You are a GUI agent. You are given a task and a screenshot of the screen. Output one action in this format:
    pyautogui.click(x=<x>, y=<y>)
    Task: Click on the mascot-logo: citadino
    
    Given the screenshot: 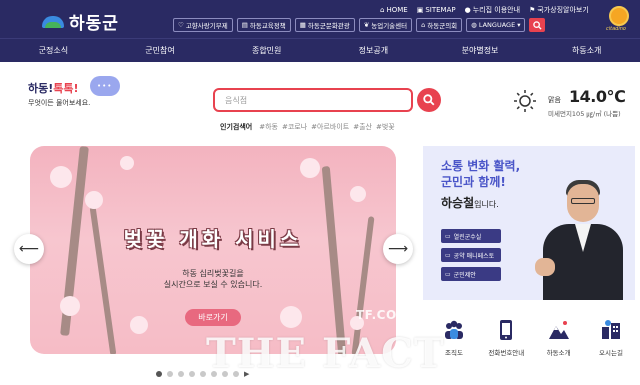 What is the action you would take?
    pyautogui.click(x=619, y=19)
    